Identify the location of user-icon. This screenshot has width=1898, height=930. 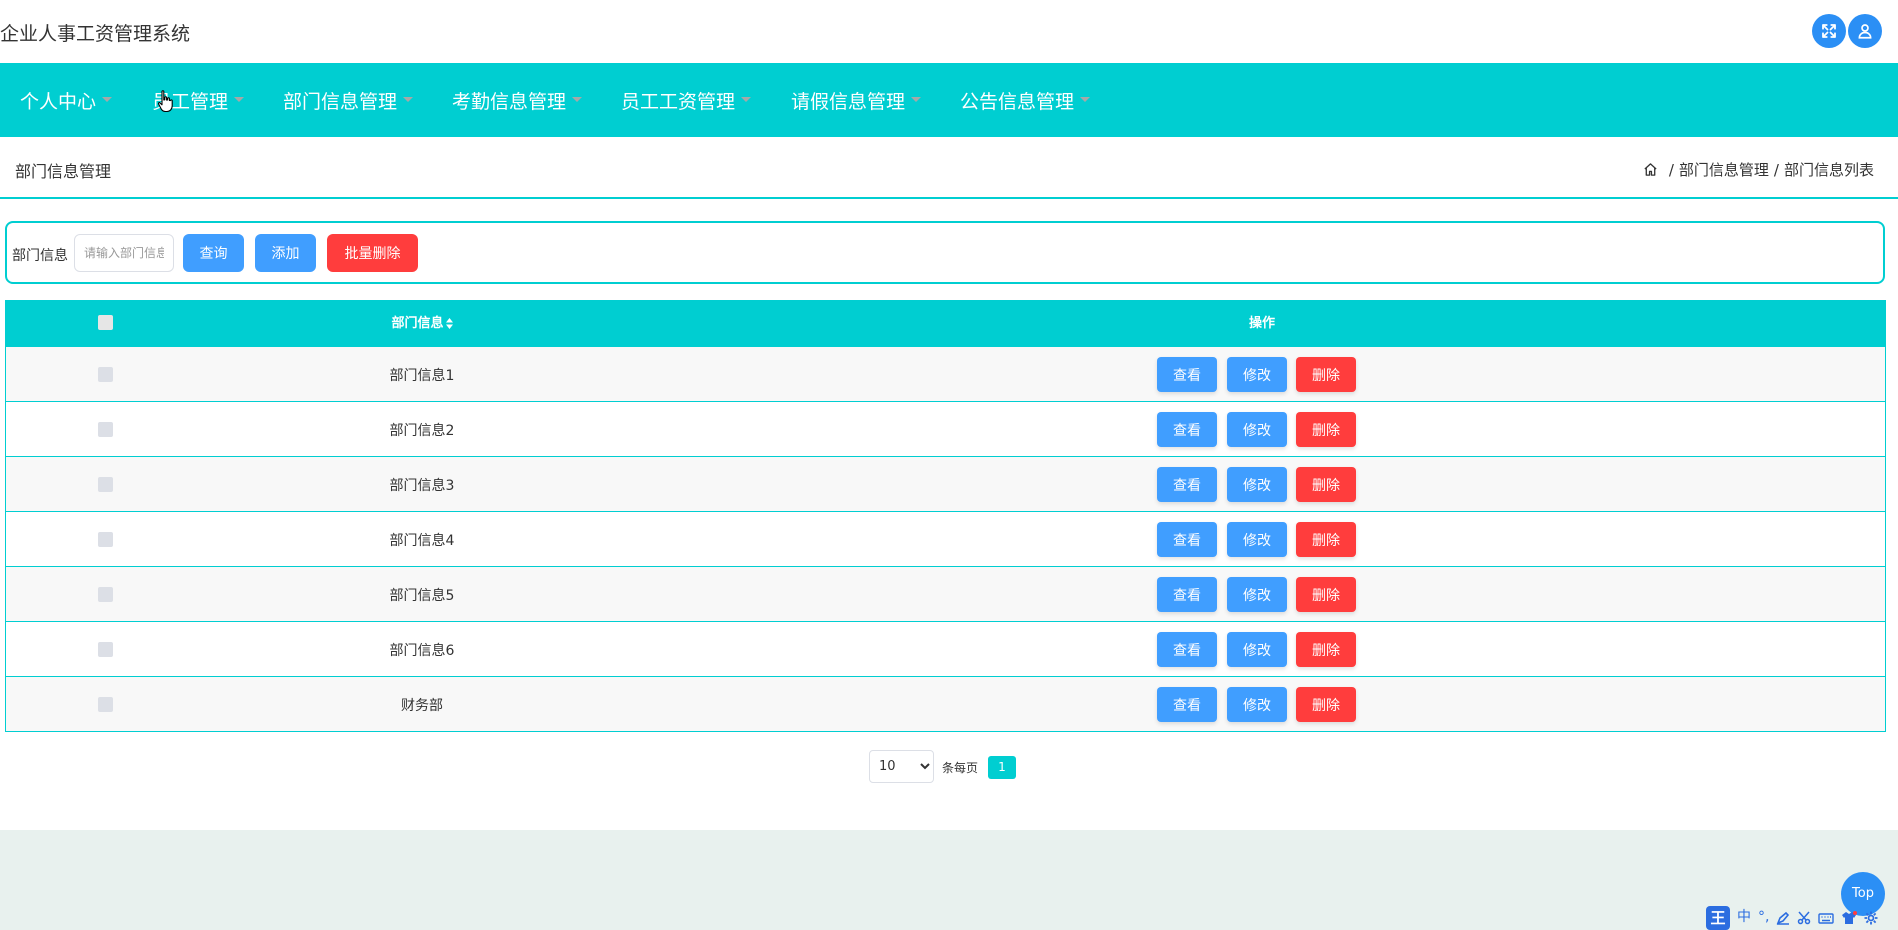
(1865, 31).